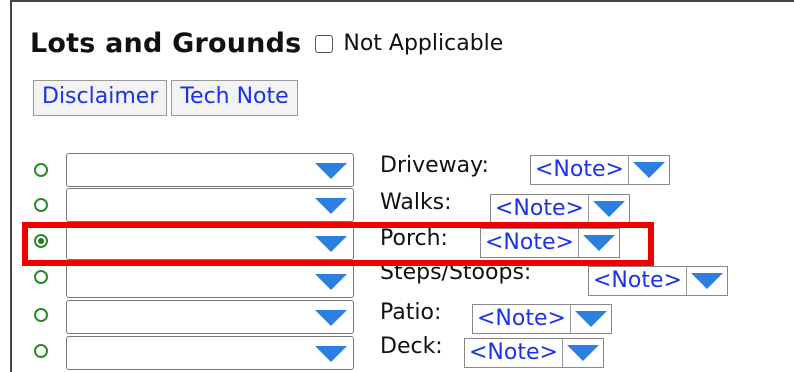 This screenshot has width=794, height=372. What do you see at coordinates (434, 165) in the screenshot?
I see `item-label: Driveway:` at bounding box center [434, 165].